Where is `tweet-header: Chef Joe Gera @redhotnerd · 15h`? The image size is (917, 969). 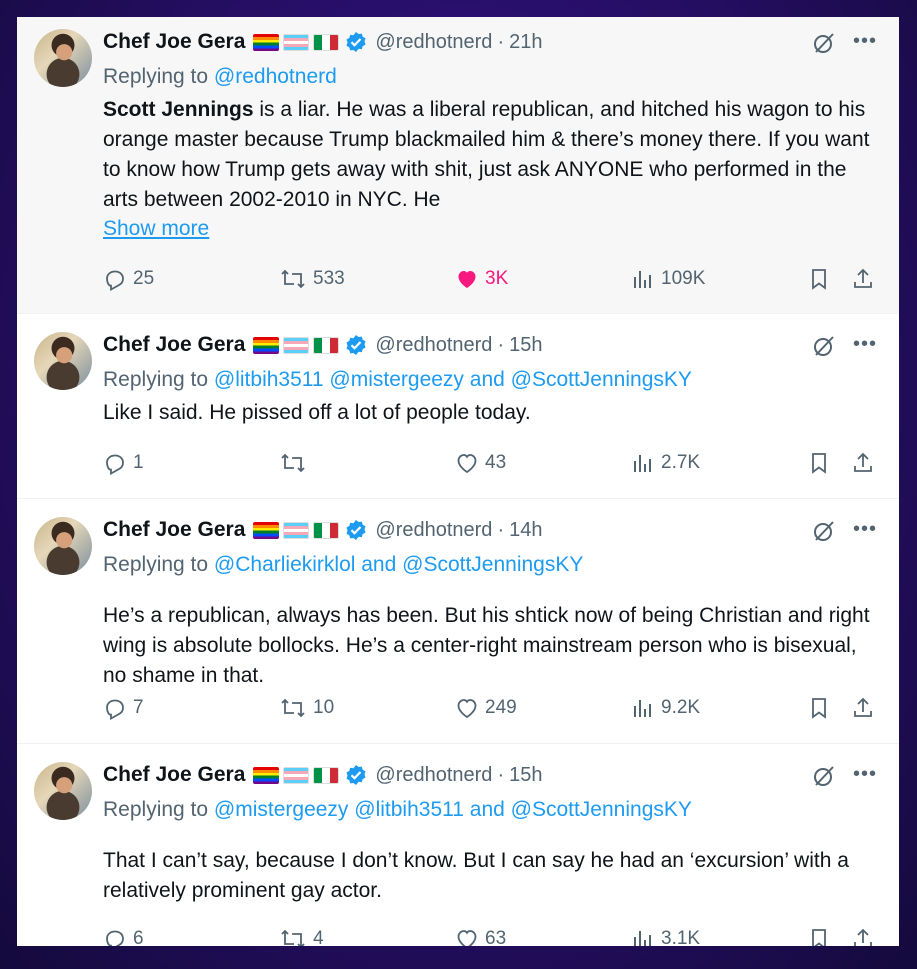
tweet-header: Chef Joe Gera @redhotnerd · 15h is located at coordinates (322, 345).